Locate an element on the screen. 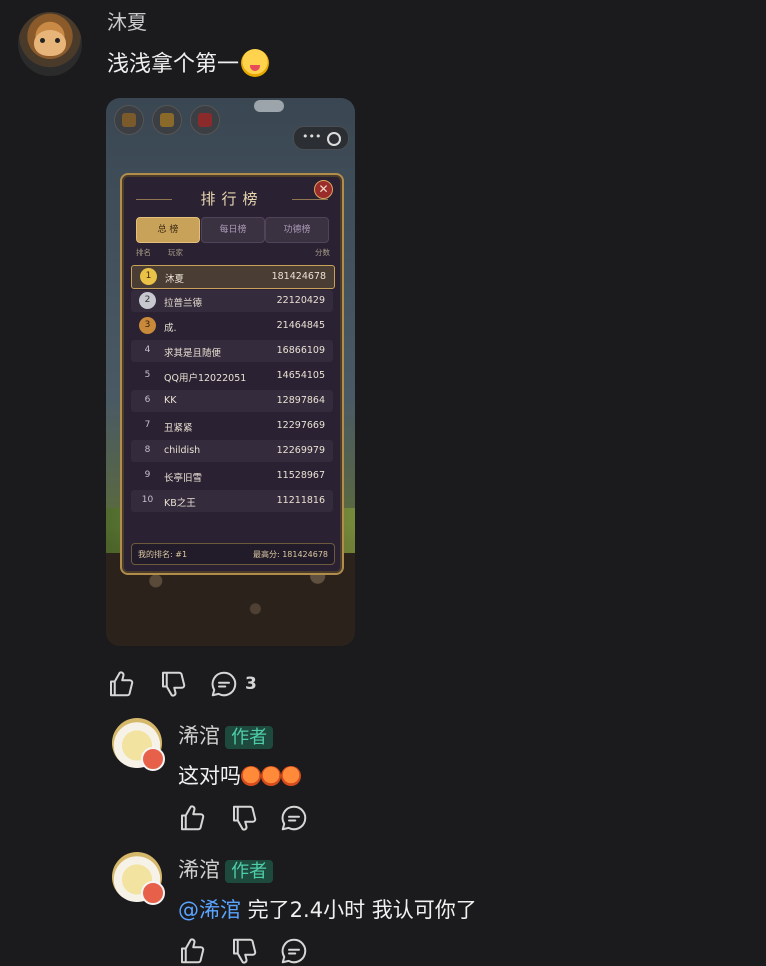 This screenshot has width=766, height=966. tab-total: 总 榜 is located at coordinates (168, 230).